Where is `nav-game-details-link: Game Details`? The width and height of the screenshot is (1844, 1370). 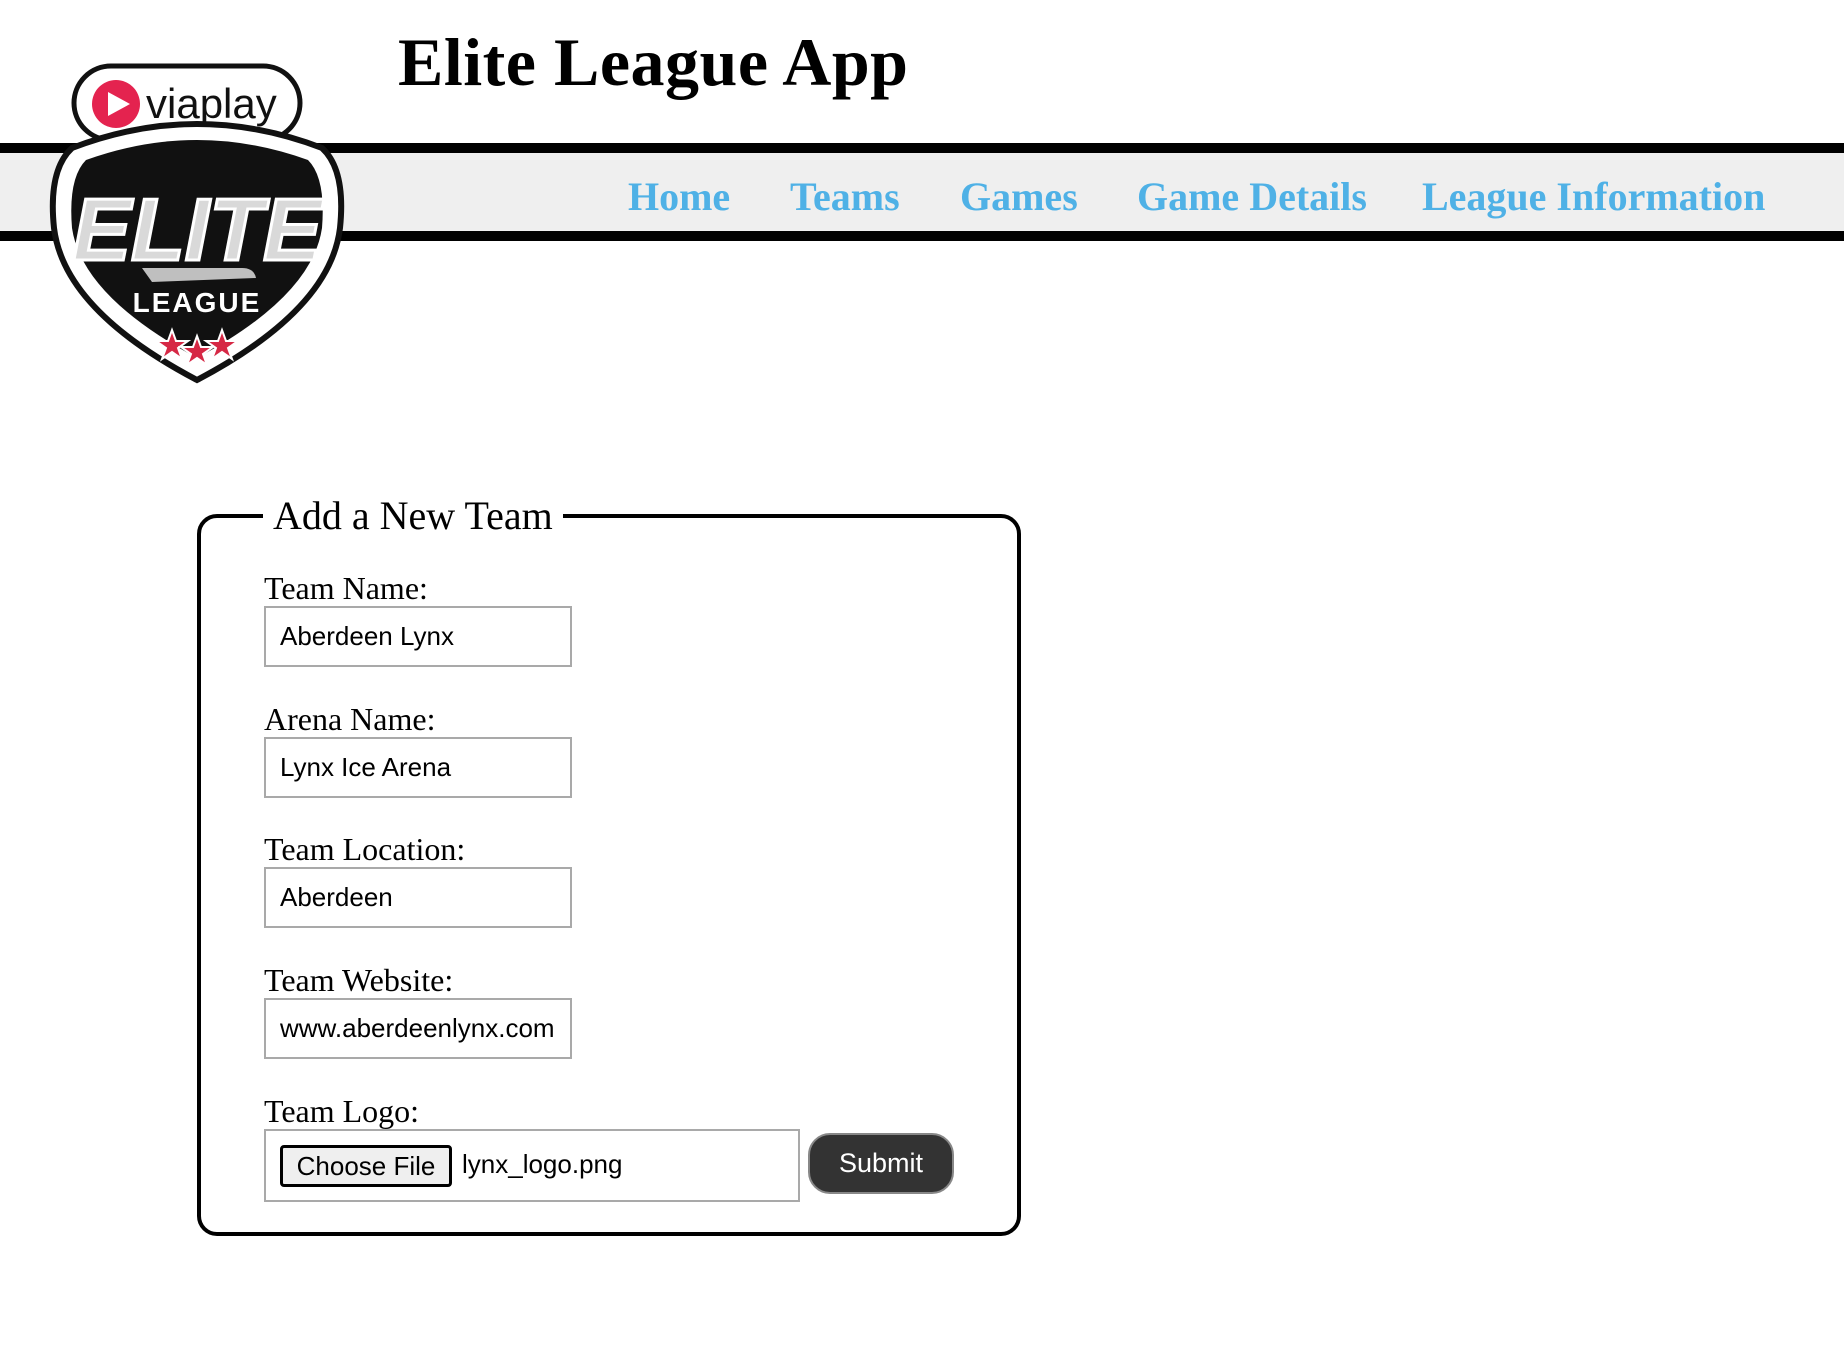
nav-game-details-link: Game Details is located at coordinates (1252, 197).